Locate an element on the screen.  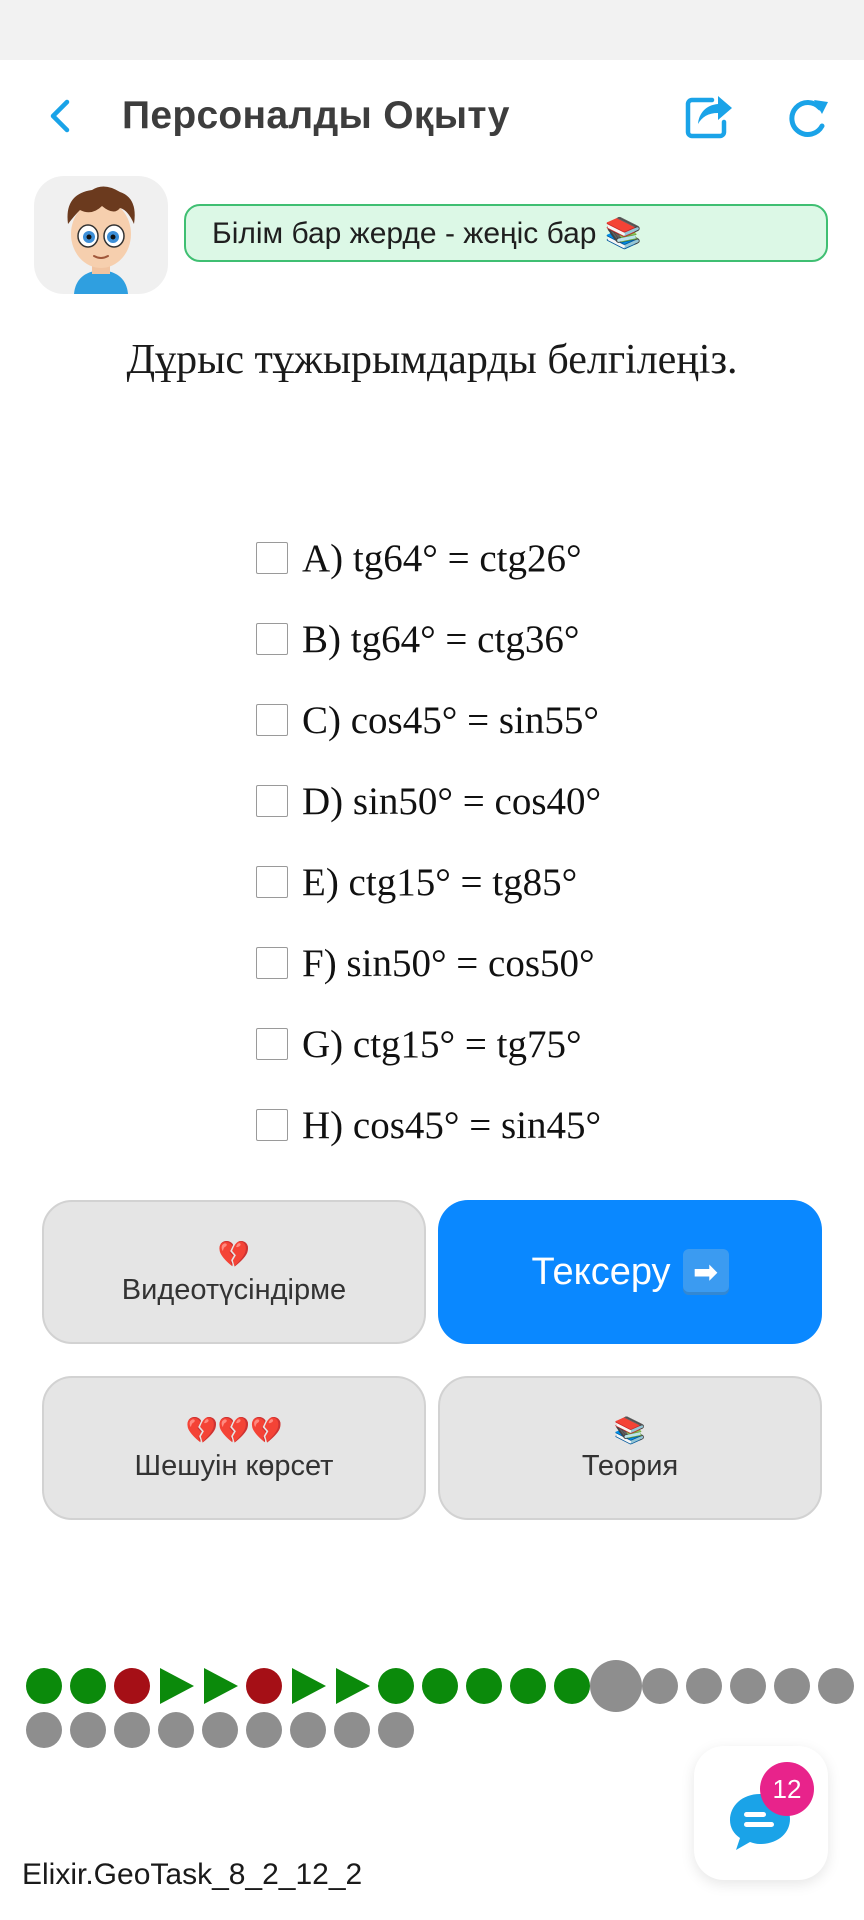
option-label: C) cos45° = sin55° is located at coordinates (450, 720).